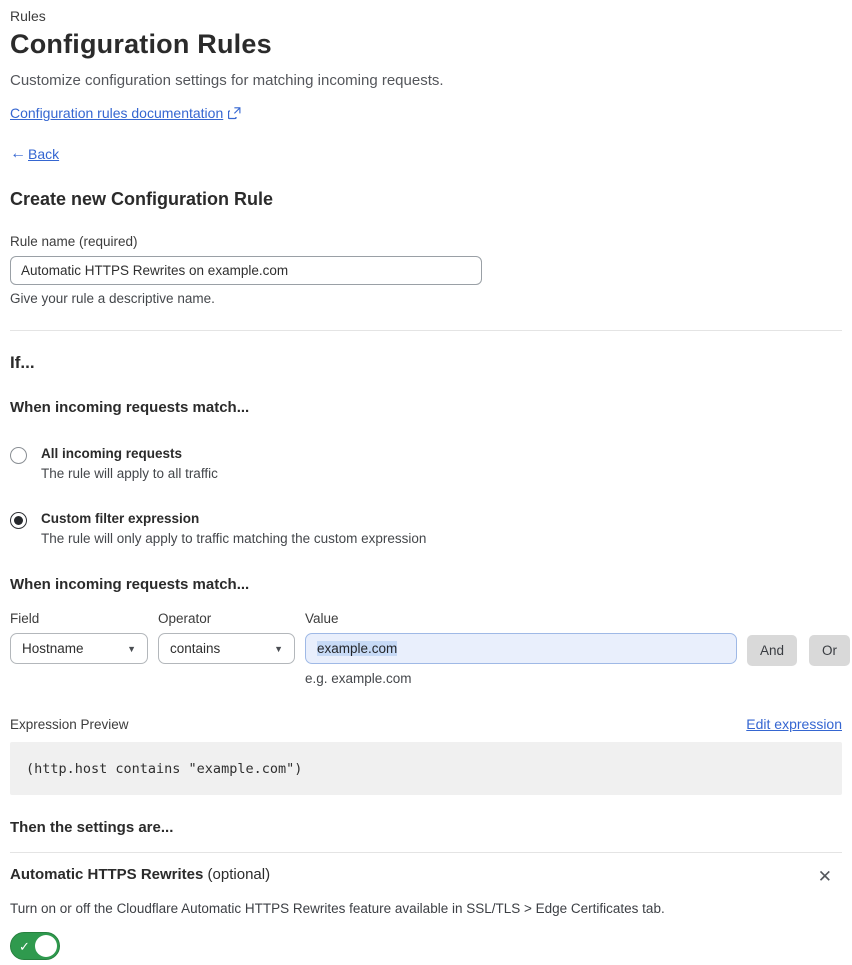 This screenshot has width=852, height=965. Describe the element at coordinates (246, 270) in the screenshot. I see `rule-name-input` at that location.